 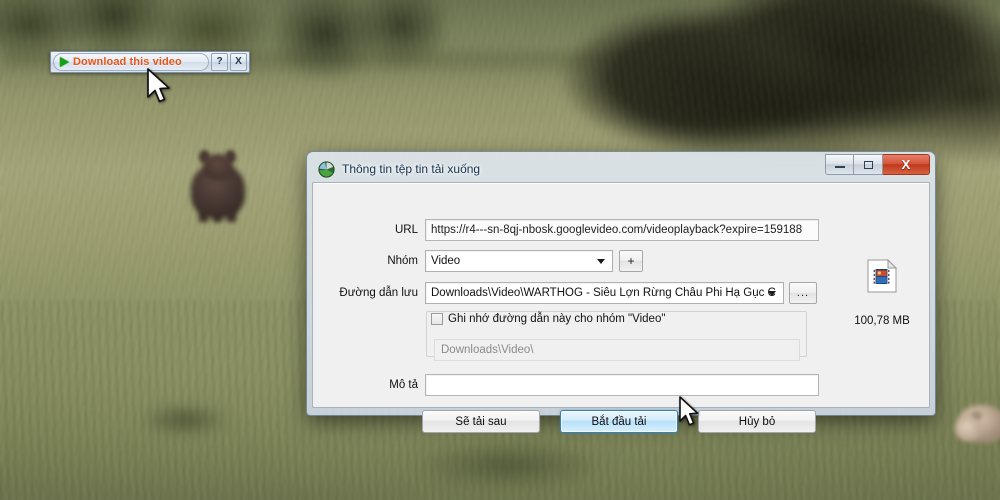 I want to click on maximize-icon, so click(x=868, y=164).